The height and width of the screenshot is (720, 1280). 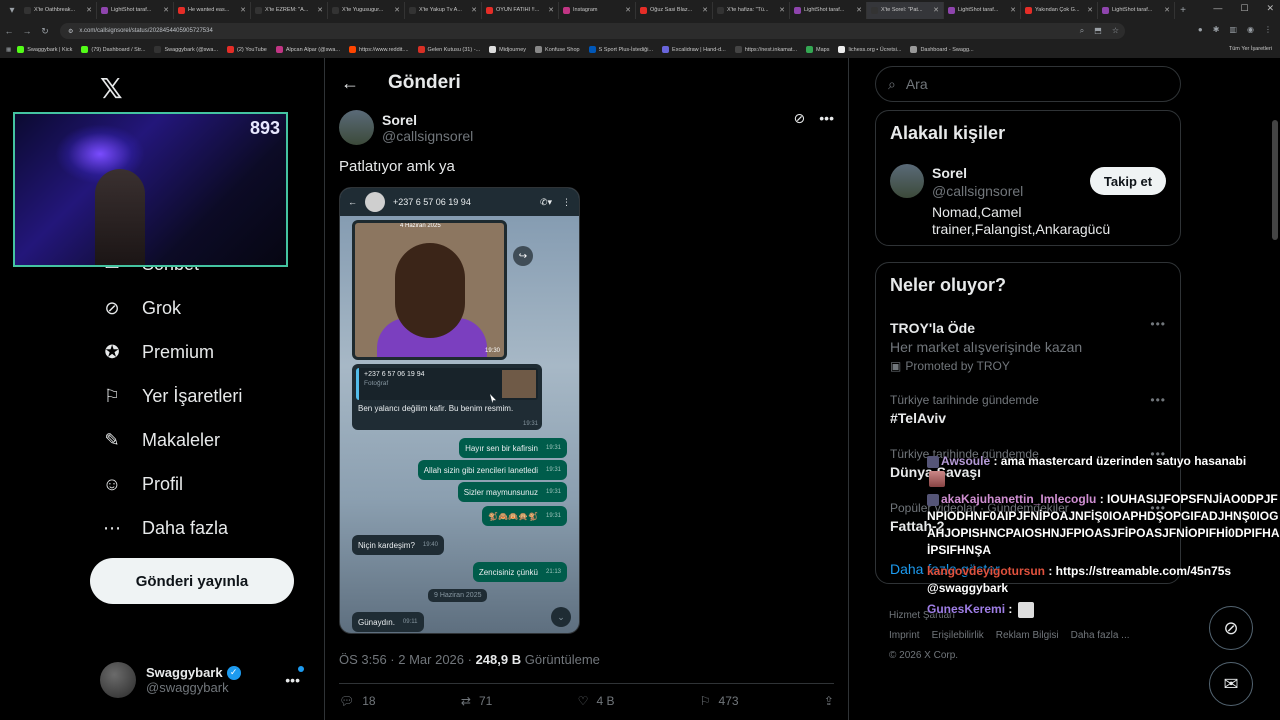 What do you see at coordinates (289, 10) in the screenshot?
I see `browser-tab: X'te EZREM: "A... ✕` at bounding box center [289, 10].